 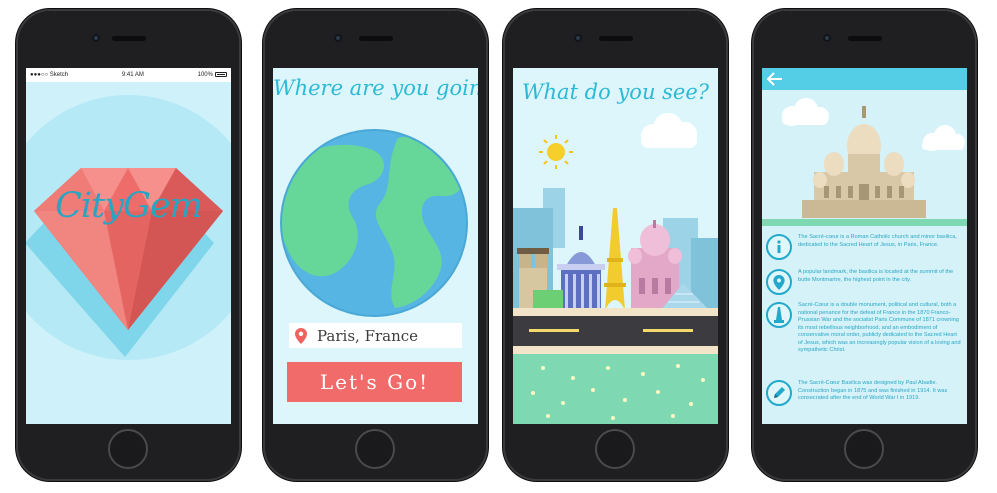 What do you see at coordinates (129, 206) in the screenshot?
I see `app-logo-text: CityGem` at bounding box center [129, 206].